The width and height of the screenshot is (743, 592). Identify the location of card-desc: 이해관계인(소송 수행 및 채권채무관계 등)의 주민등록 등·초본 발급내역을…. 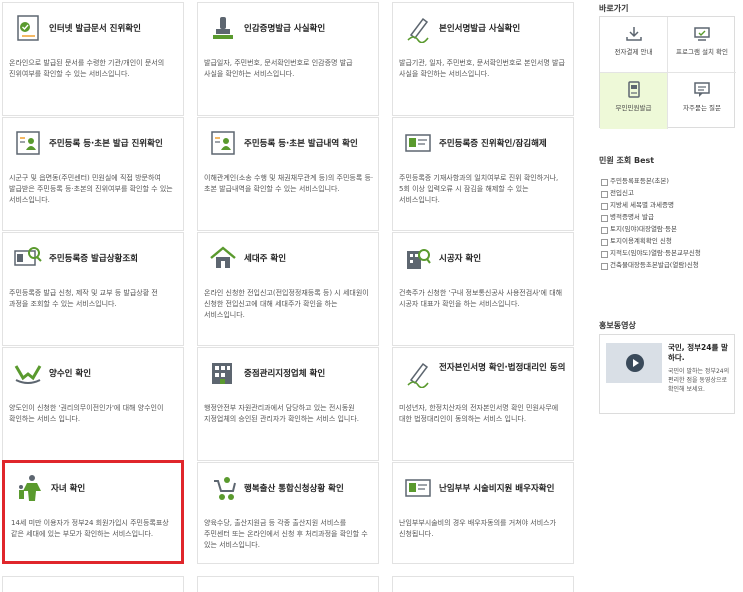
(289, 183).